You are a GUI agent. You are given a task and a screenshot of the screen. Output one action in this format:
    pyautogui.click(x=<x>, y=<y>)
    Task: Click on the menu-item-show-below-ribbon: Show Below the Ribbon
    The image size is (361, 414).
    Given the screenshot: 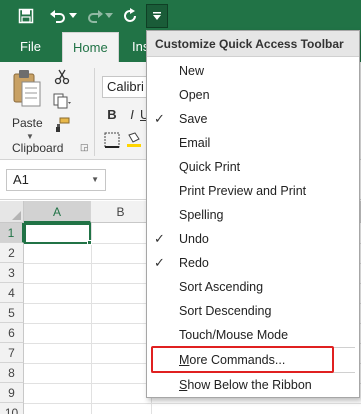 What is the action you would take?
    pyautogui.click(x=253, y=385)
    